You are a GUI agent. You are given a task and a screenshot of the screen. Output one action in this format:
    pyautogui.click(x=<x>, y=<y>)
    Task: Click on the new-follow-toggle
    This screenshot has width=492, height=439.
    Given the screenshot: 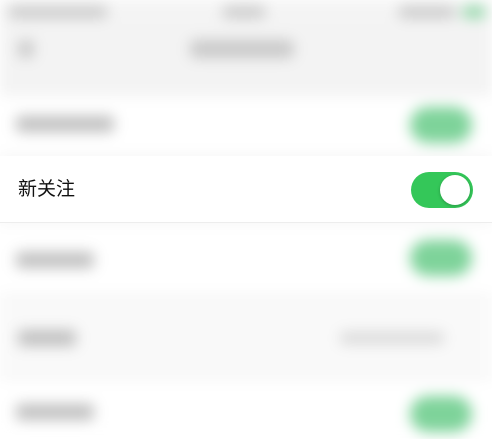 What is the action you would take?
    pyautogui.click(x=442, y=190)
    